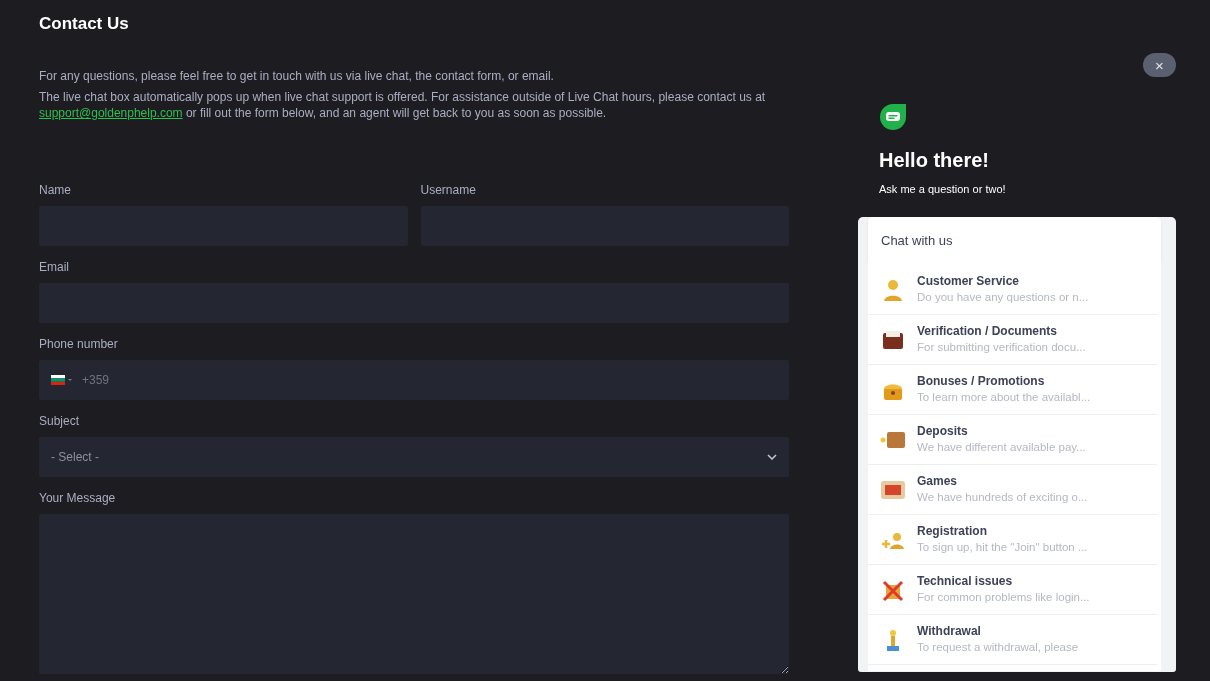 This screenshot has height=681, width=1210. Describe the element at coordinates (893, 117) in the screenshot. I see `chat-bubble-icon` at that location.